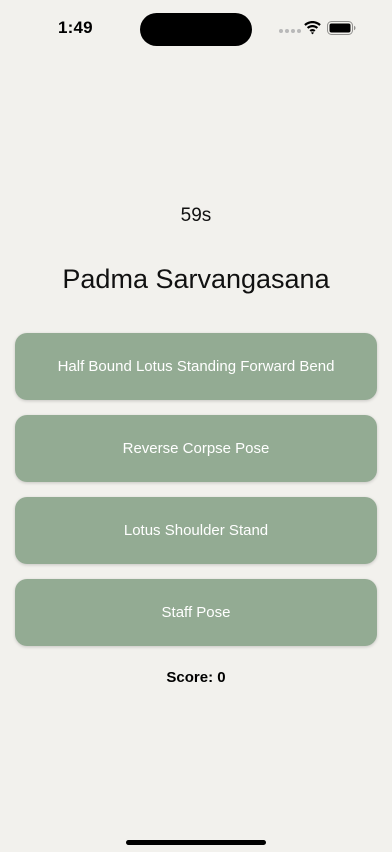  I want to click on signal-dots-icon, so click(290, 31).